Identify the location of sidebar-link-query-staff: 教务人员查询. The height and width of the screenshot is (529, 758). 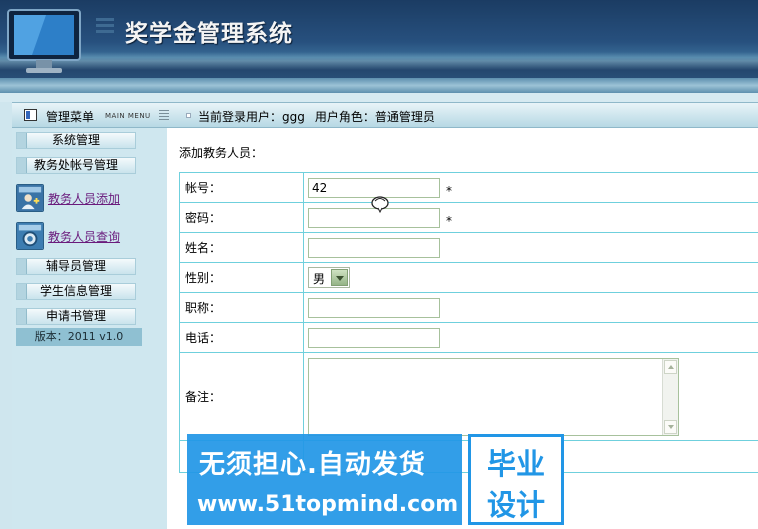
(77, 239).